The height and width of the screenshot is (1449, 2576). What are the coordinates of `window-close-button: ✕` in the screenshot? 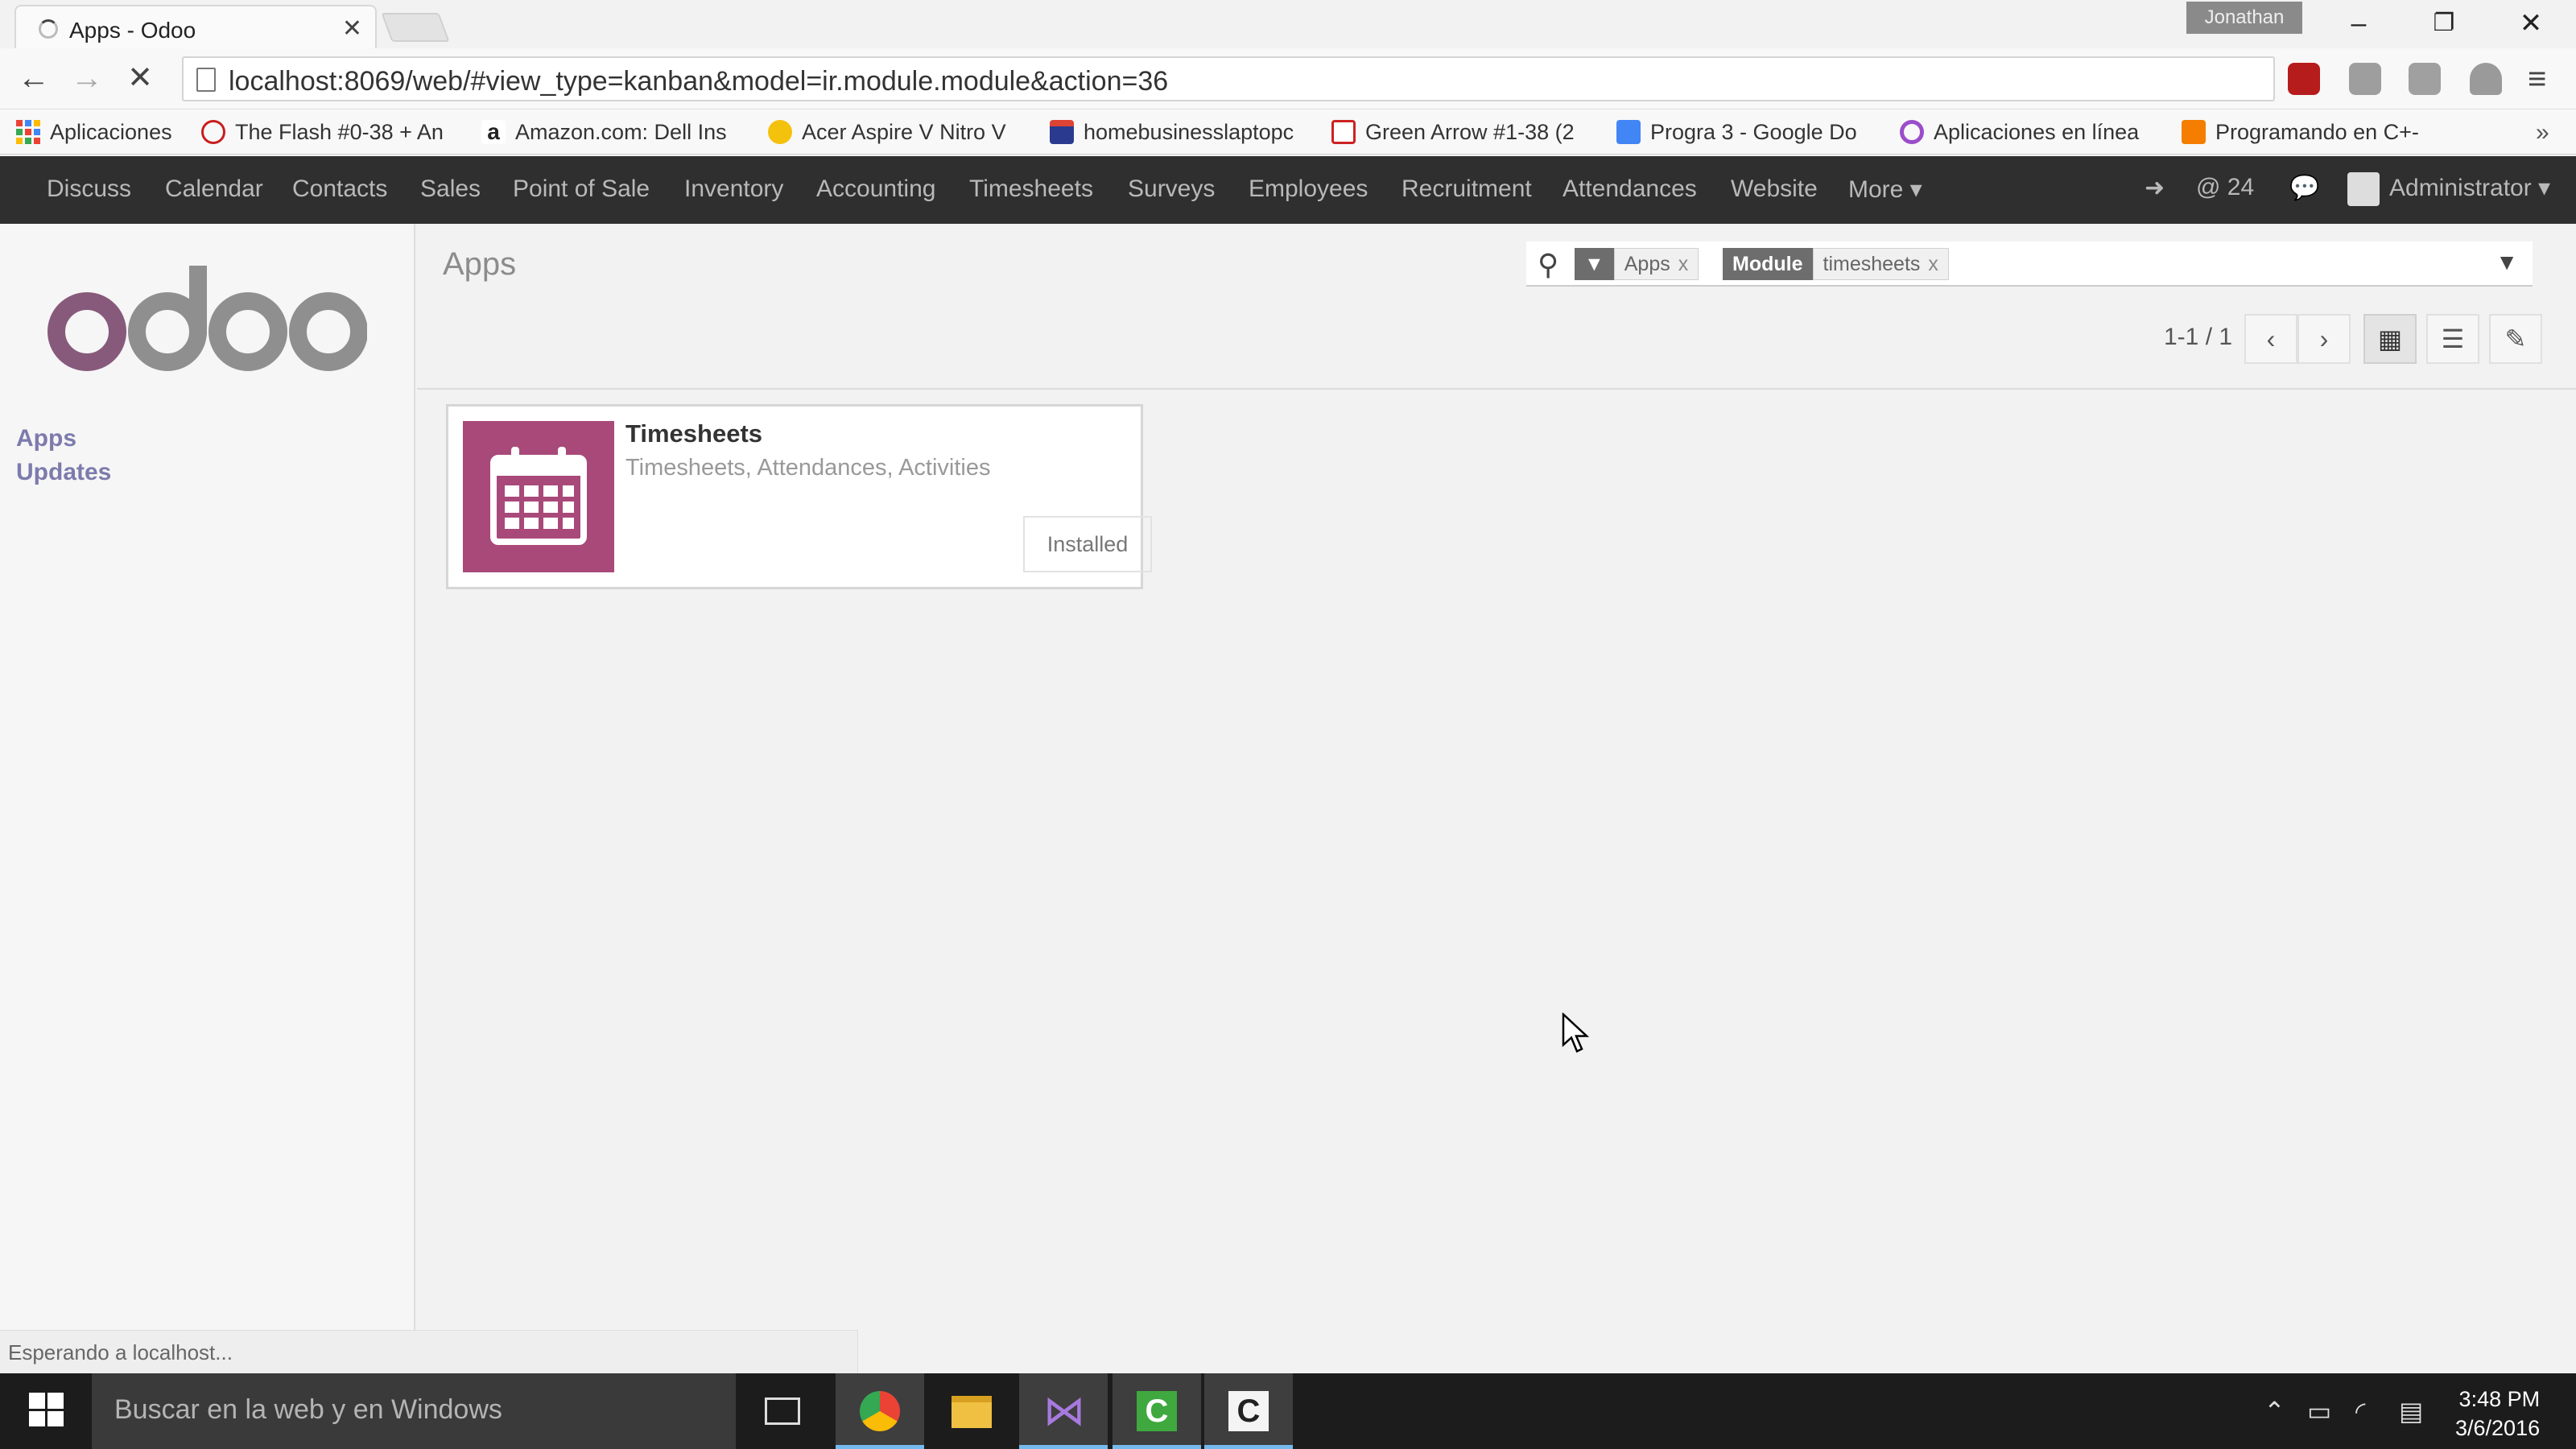 It's located at (2531, 23).